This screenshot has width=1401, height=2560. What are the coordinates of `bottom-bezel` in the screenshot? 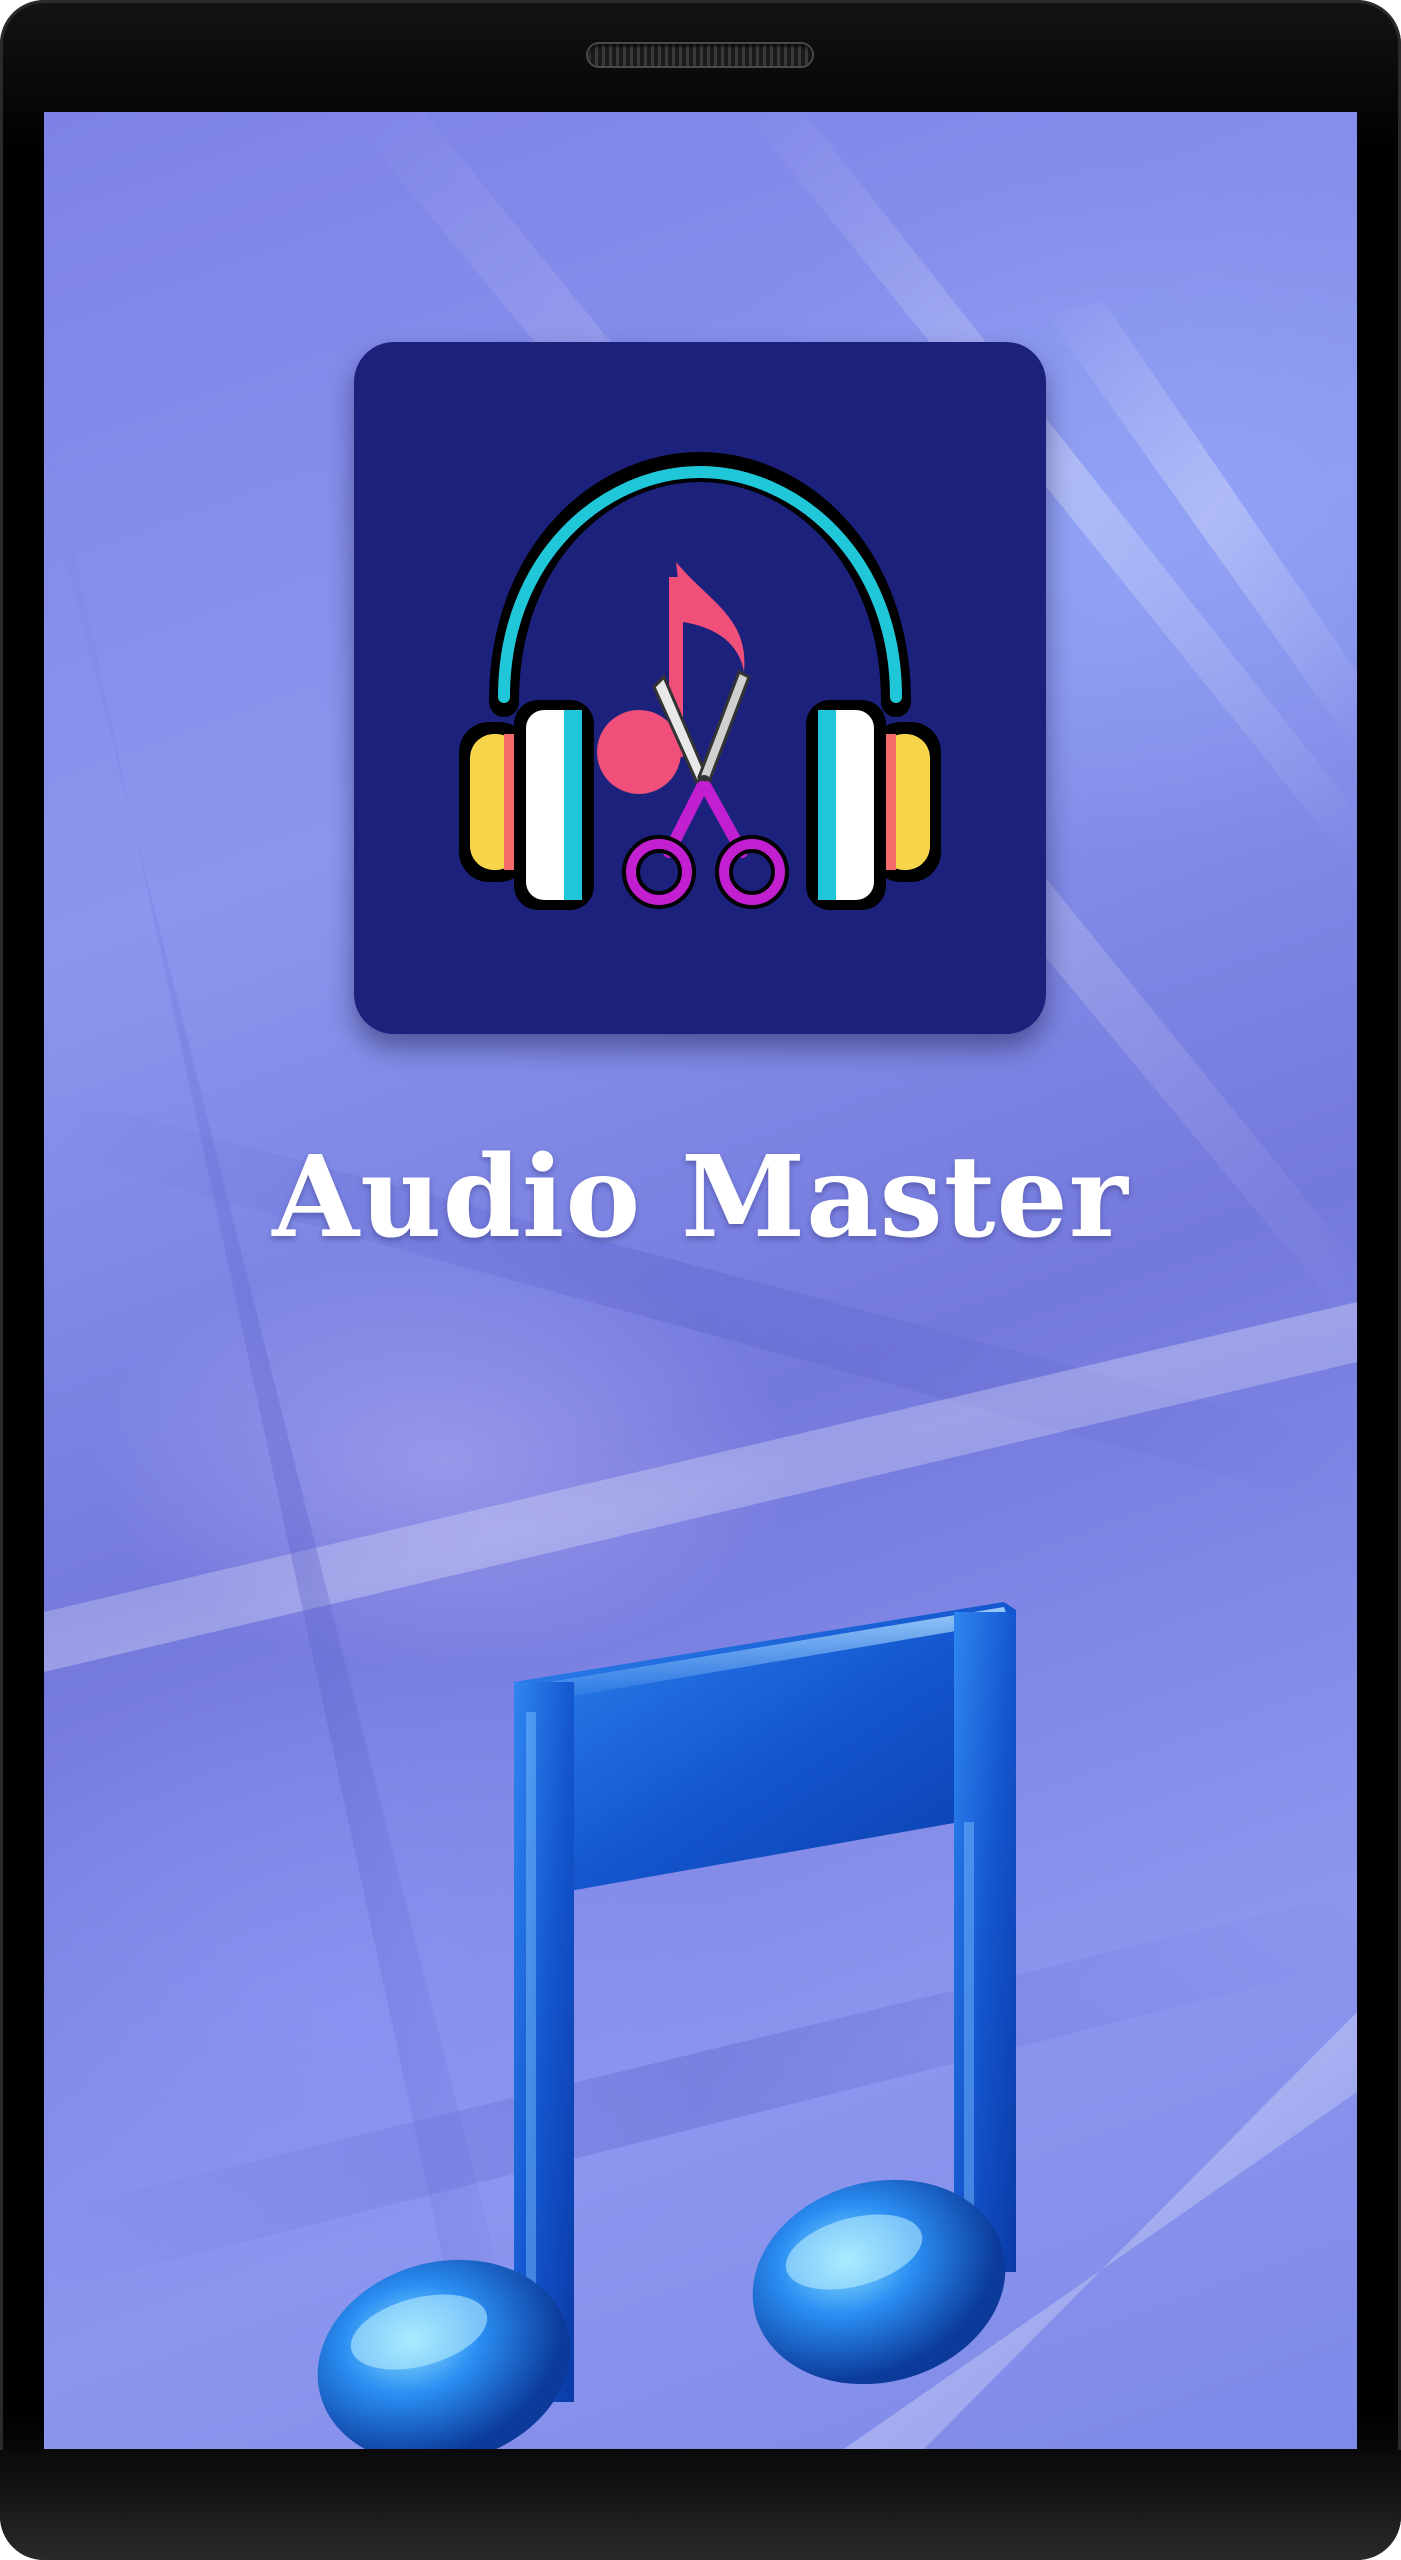 It's located at (700, 2505).